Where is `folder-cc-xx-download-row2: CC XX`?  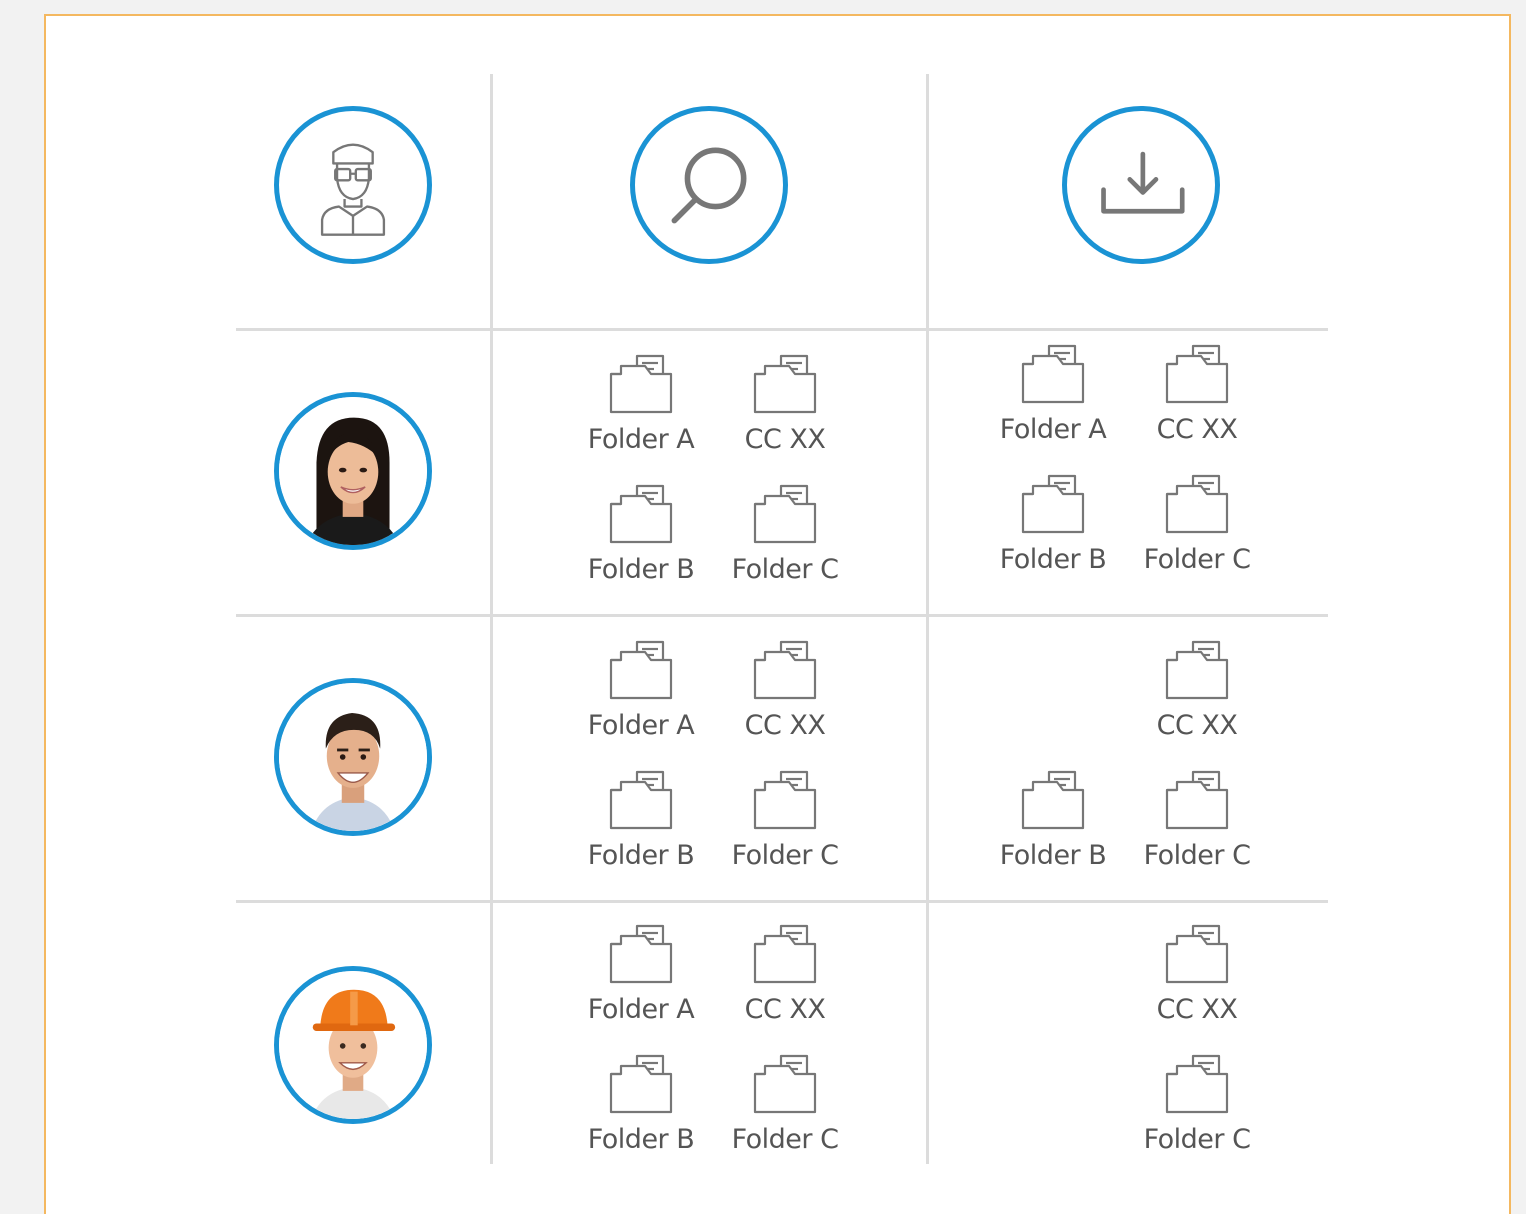
folder-cc-xx-download-row2: CC XX is located at coordinates (1197, 701).